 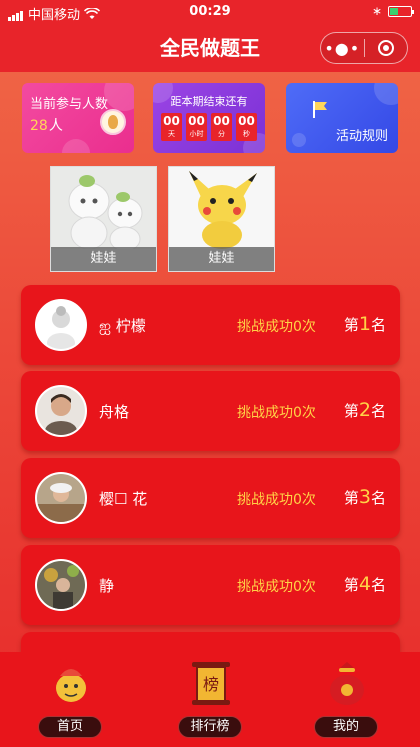 I want to click on close-mini-program-button, so click(x=385, y=48).